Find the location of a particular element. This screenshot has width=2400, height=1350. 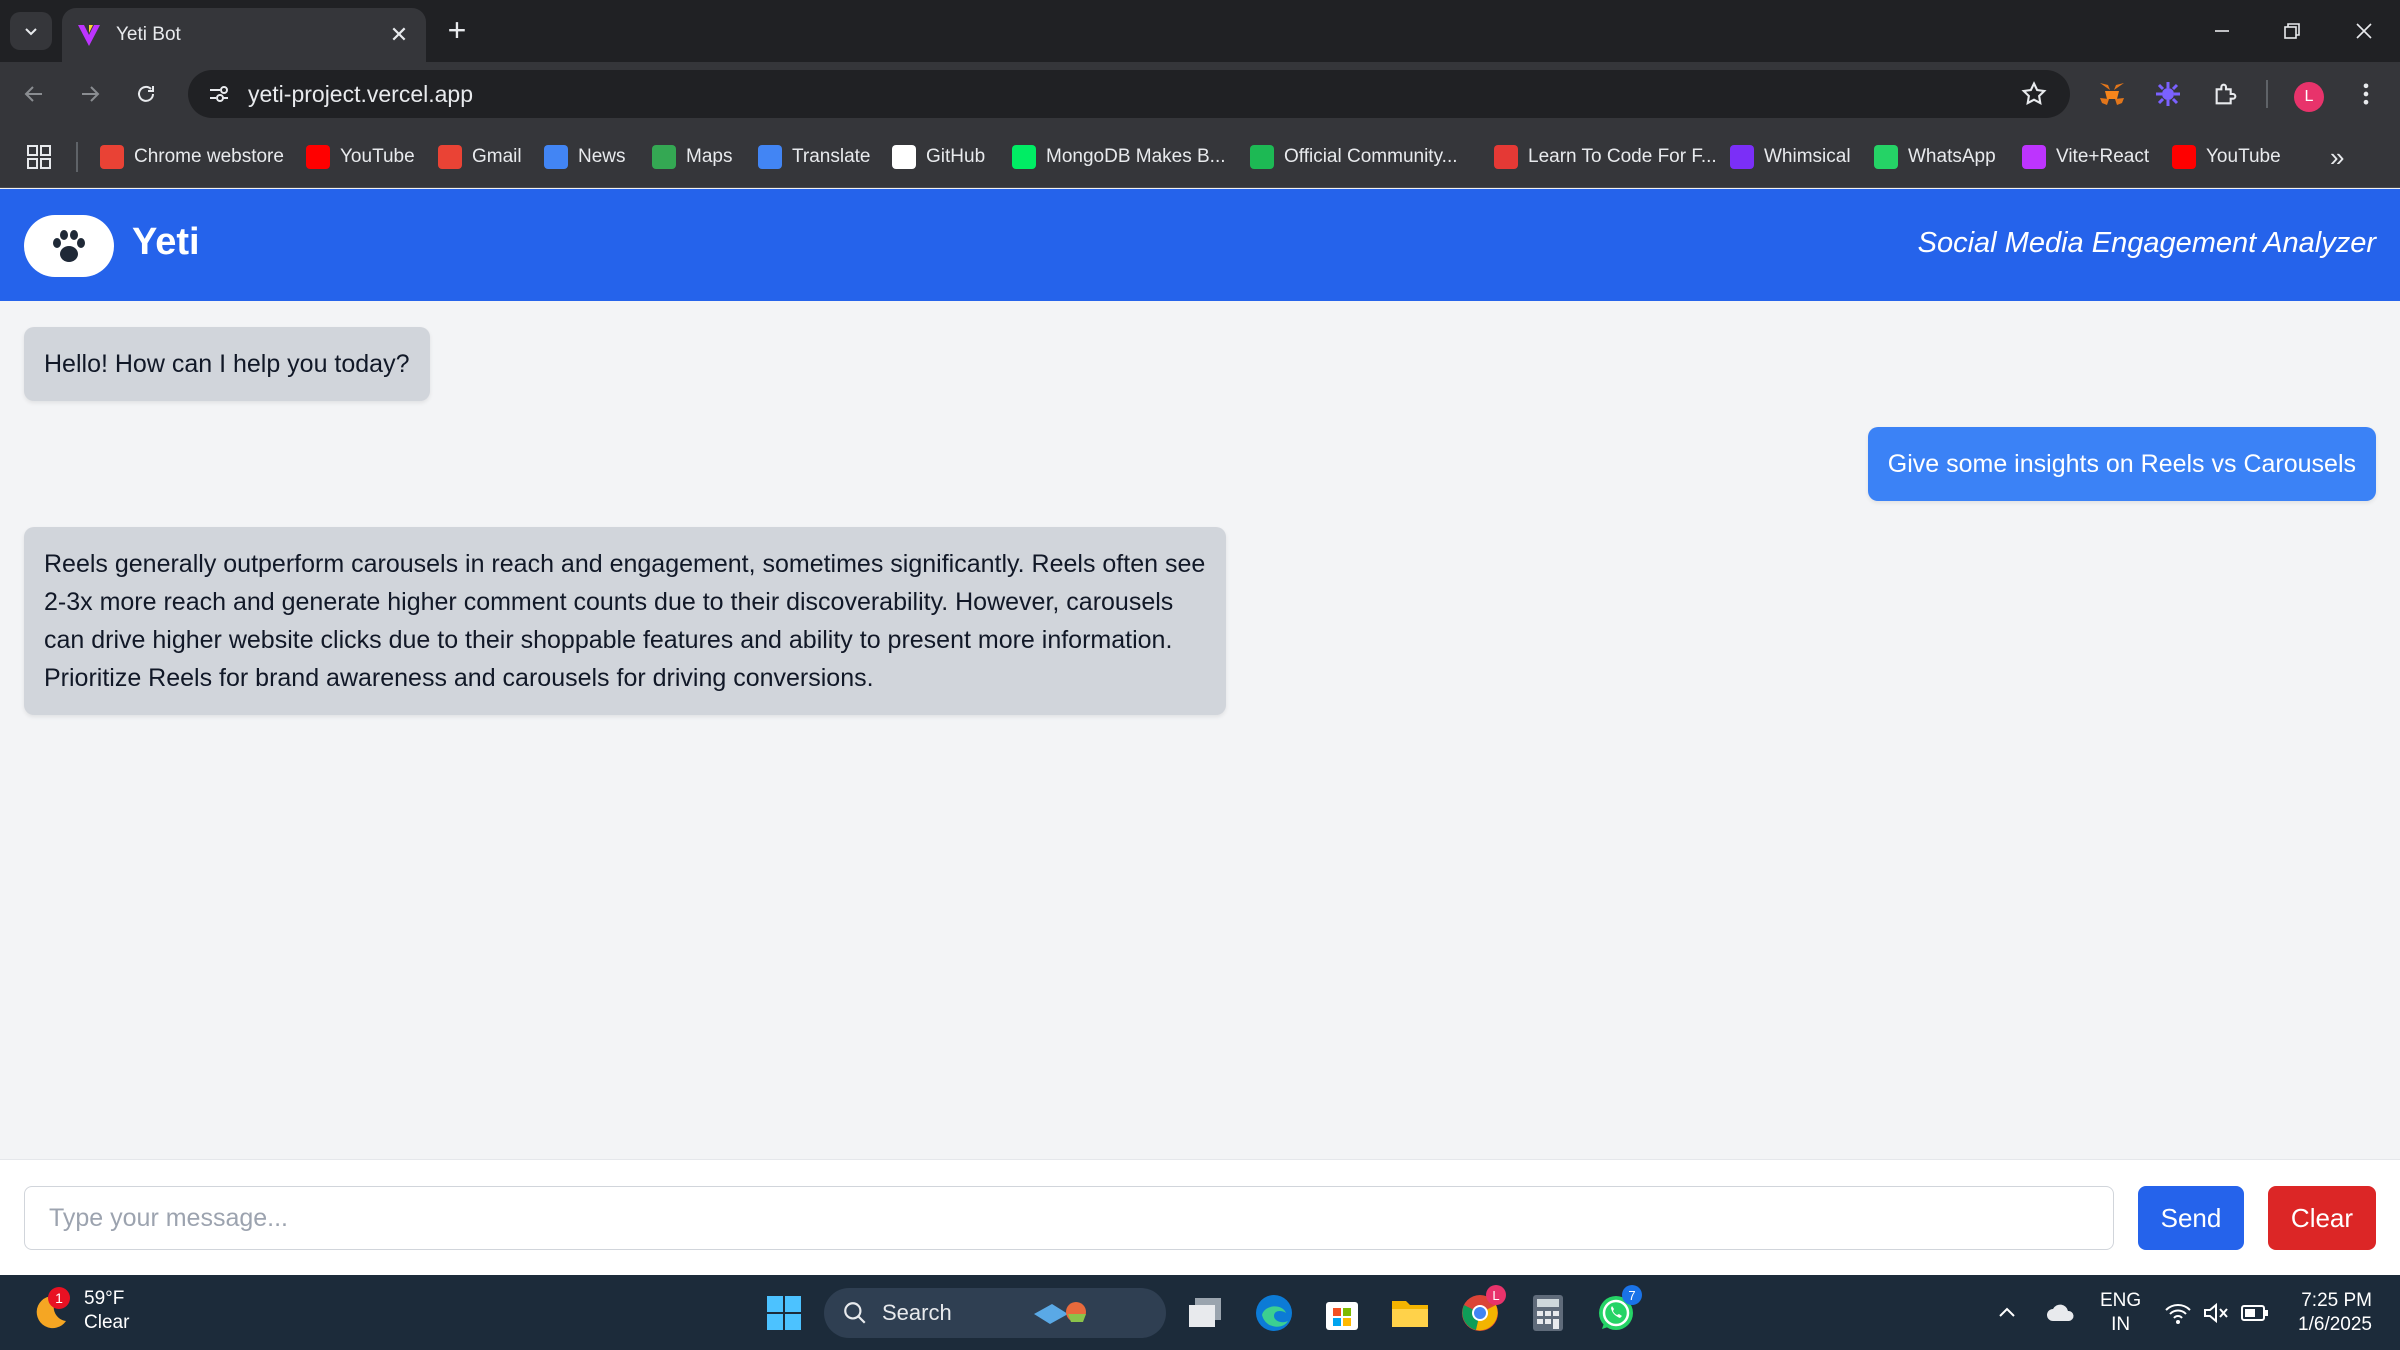

minimize-icon is located at coordinates (2222, 31).